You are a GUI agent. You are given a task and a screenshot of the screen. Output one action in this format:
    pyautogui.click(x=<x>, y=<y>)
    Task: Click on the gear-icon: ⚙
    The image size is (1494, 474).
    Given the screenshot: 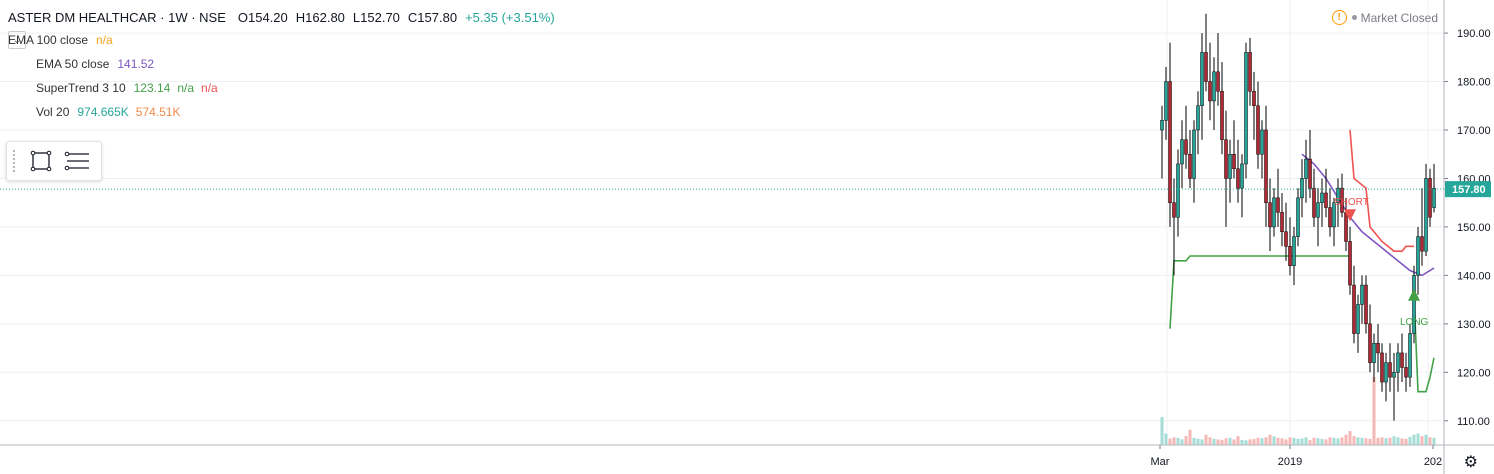 What is the action you would take?
    pyautogui.click(x=1471, y=462)
    